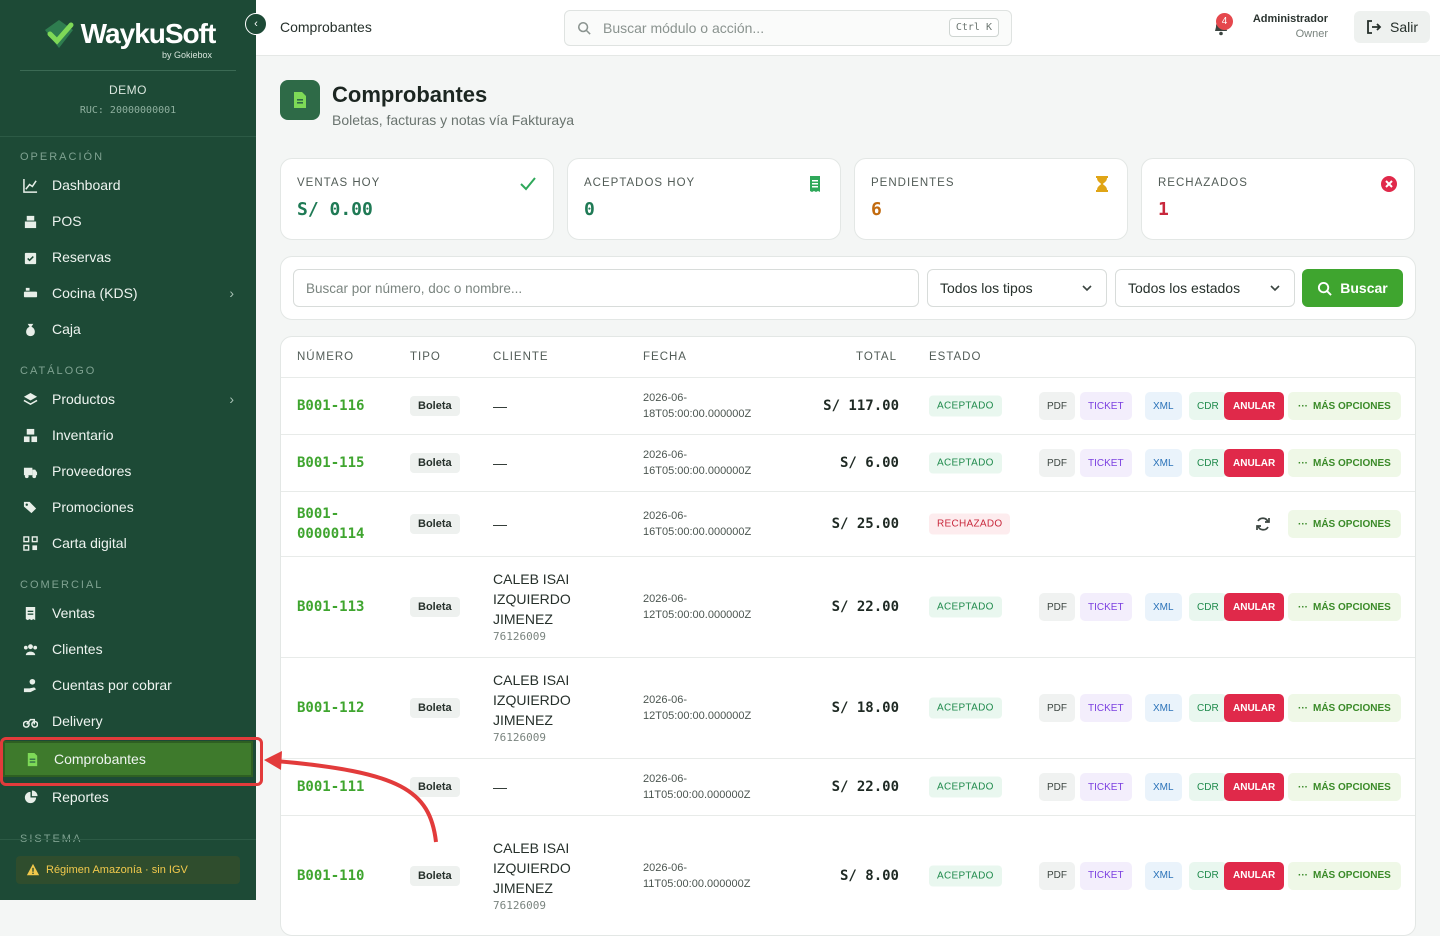 This screenshot has height=936, width=1440. Describe the element at coordinates (128, 721) in the screenshot. I see `sidebar-item-delivery: Delivery` at that location.